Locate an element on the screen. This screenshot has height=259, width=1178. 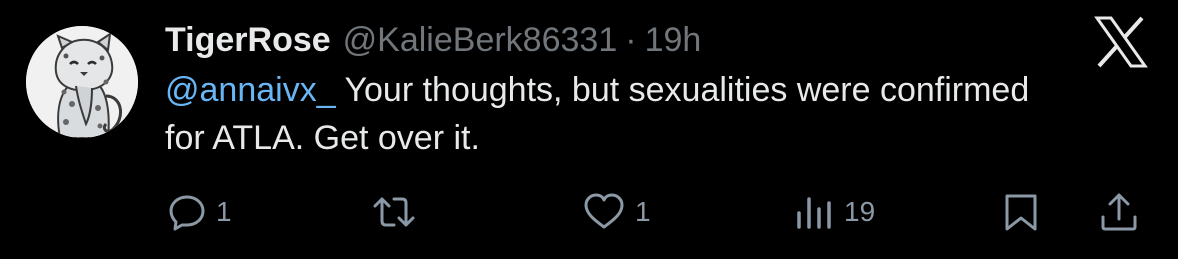
repost-button is located at coordinates (399, 212).